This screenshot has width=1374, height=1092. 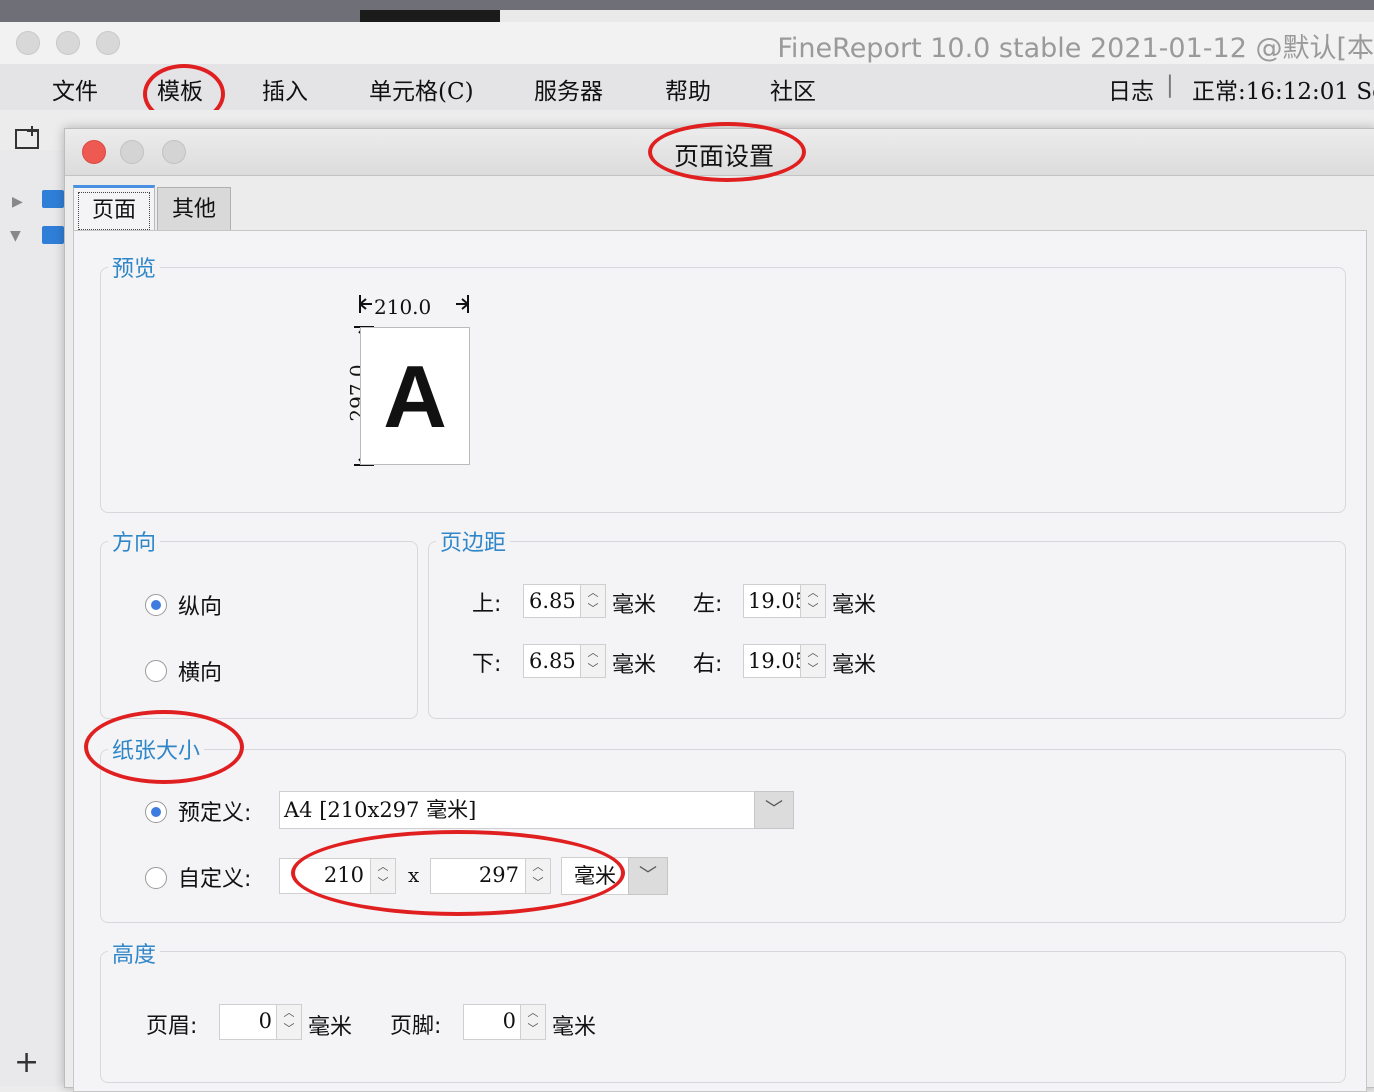 What do you see at coordinates (156, 671) in the screenshot?
I see `landscape-radio` at bounding box center [156, 671].